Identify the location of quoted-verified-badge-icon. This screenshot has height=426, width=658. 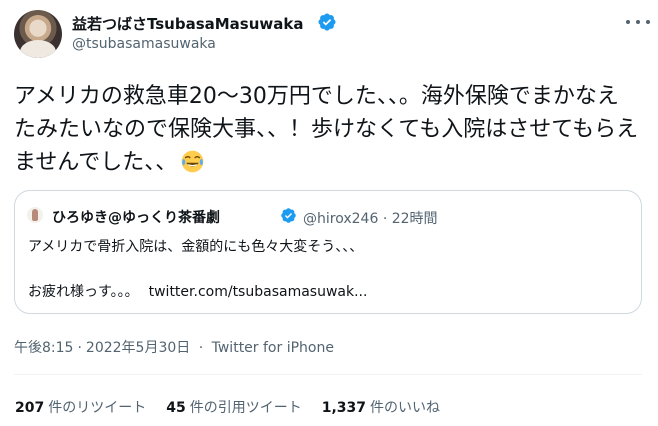
(288, 215).